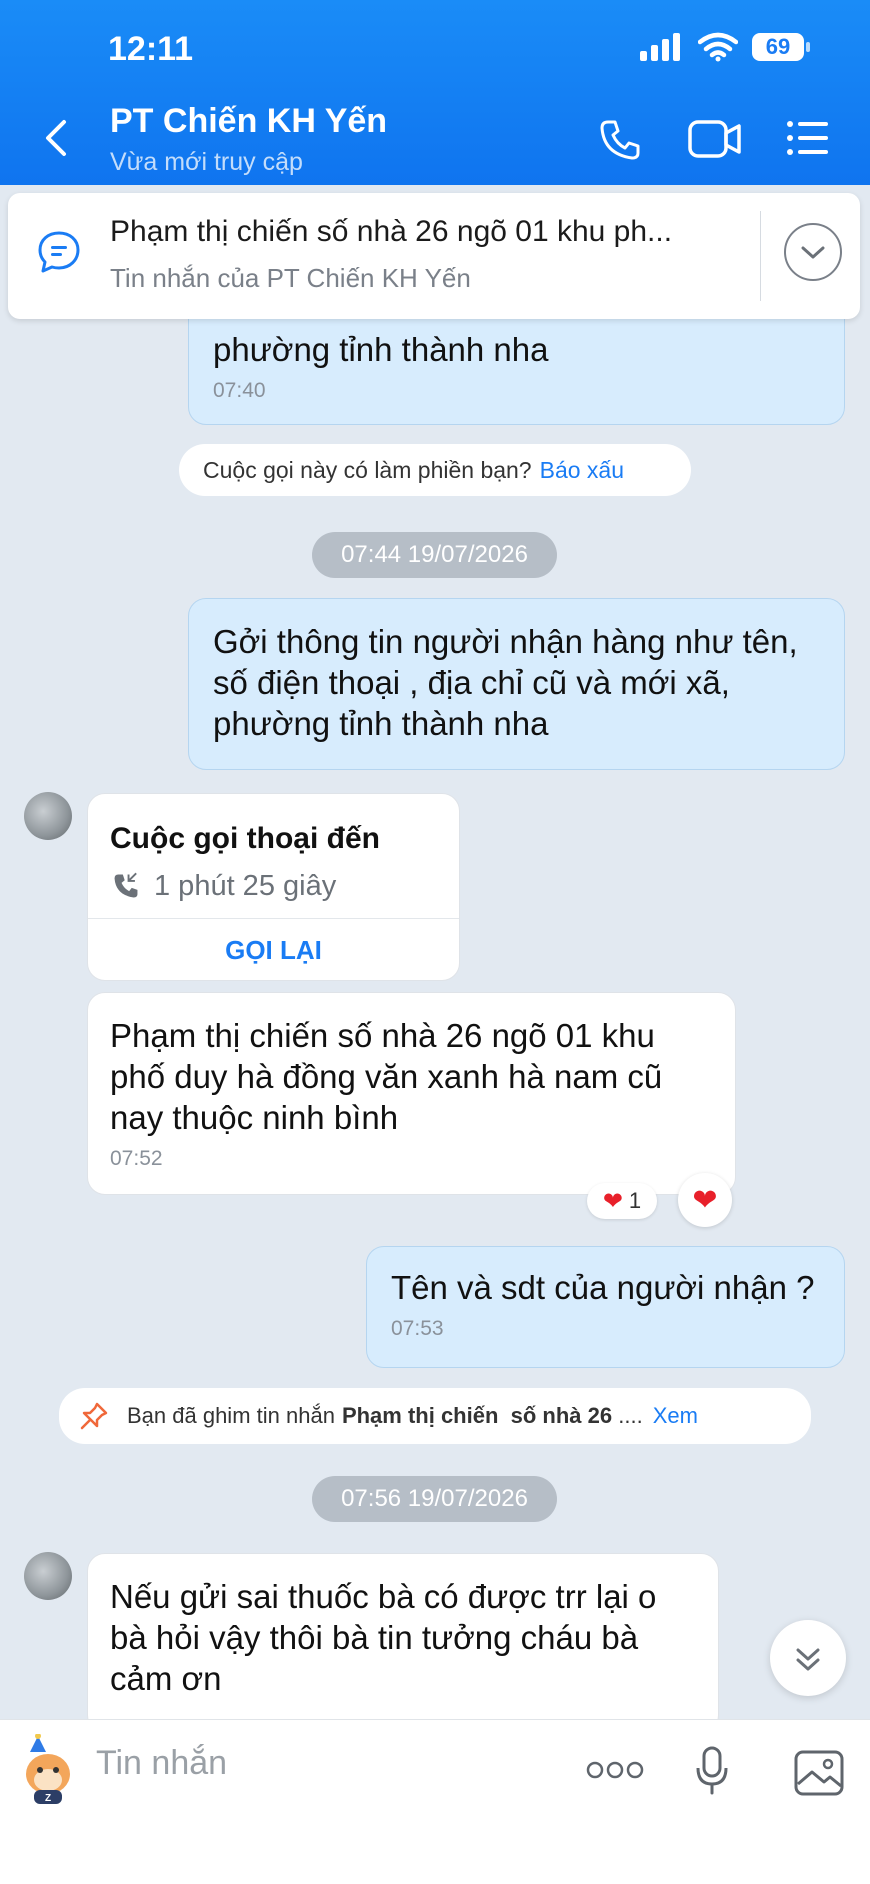 The height and width of the screenshot is (1884, 870). I want to click on message-input: Tin nhắn, so click(161, 1763).